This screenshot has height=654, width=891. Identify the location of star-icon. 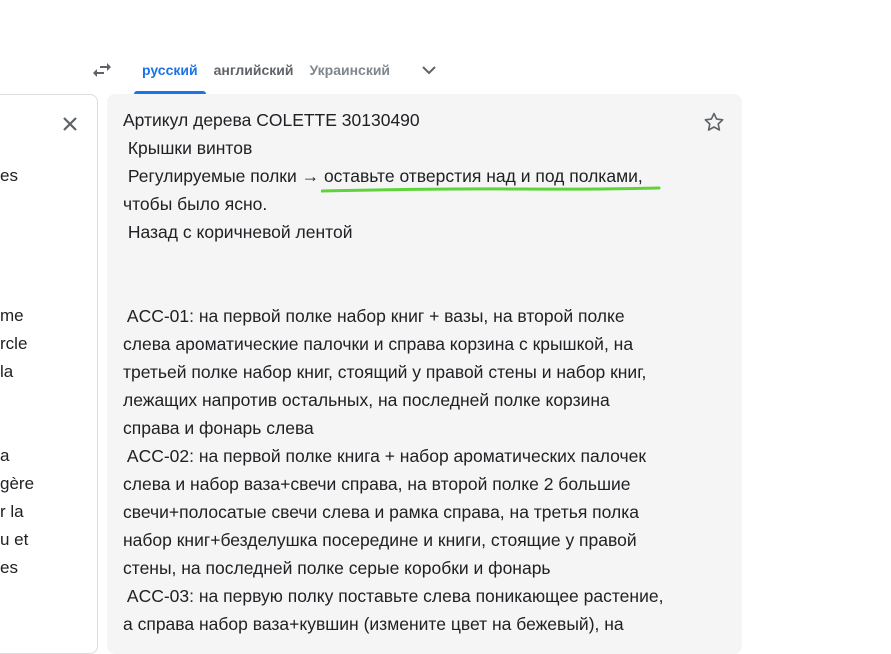
(714, 122).